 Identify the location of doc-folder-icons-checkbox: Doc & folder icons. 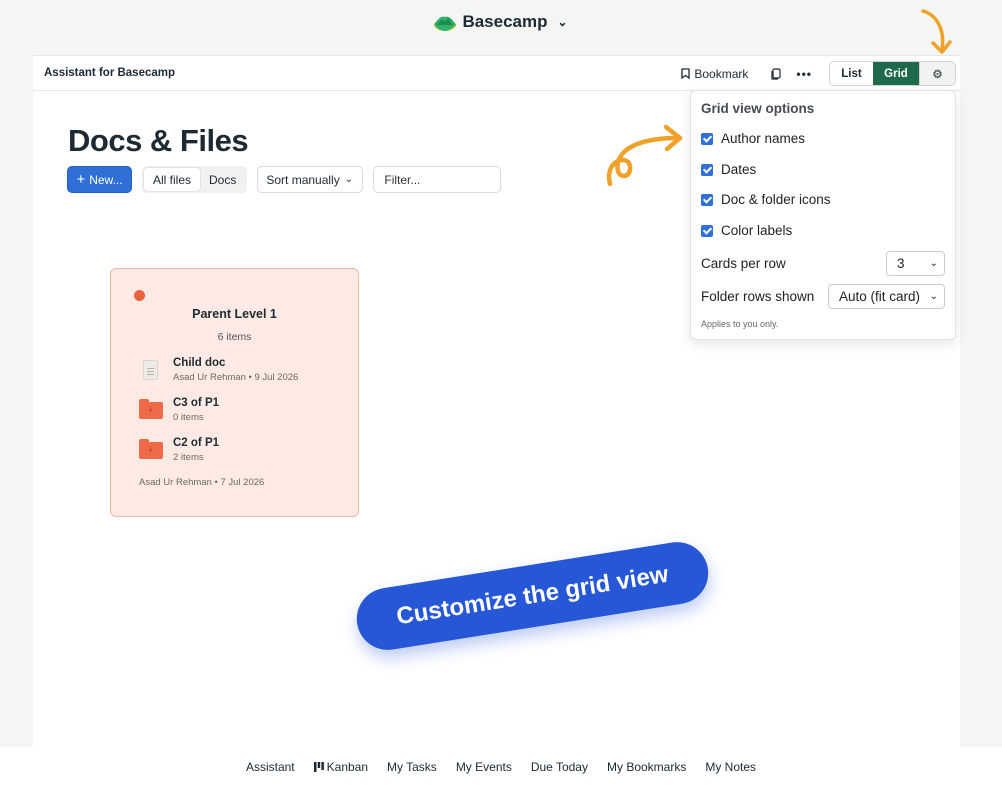
(766, 199).